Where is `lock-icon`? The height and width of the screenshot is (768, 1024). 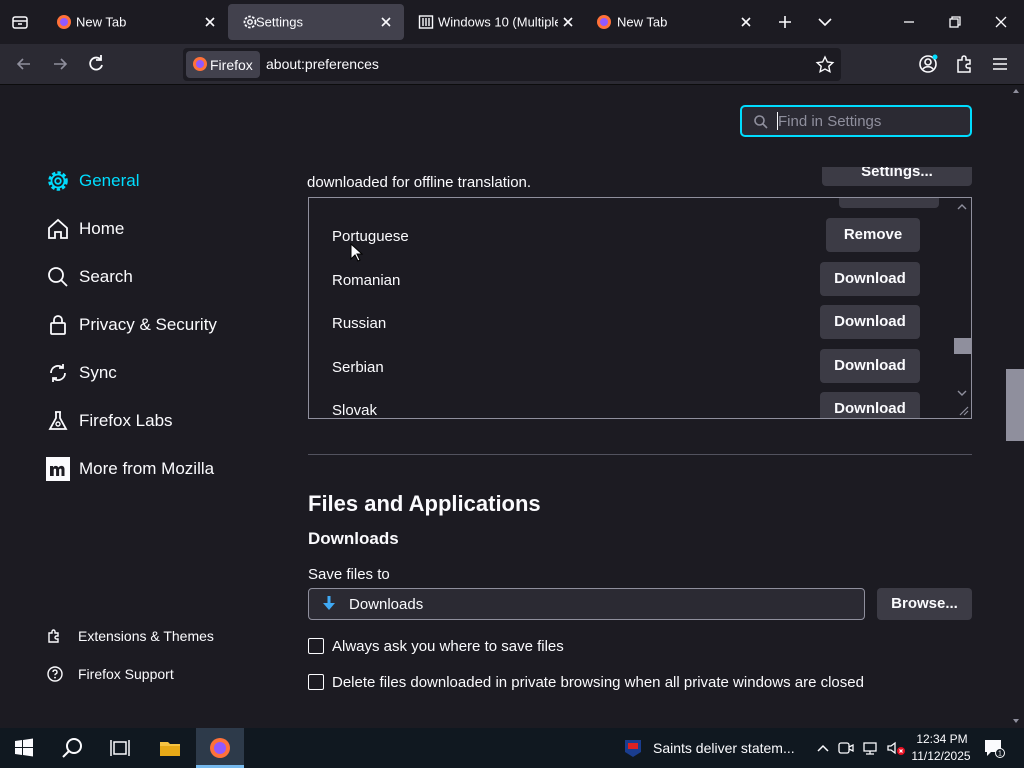 lock-icon is located at coordinates (58, 325).